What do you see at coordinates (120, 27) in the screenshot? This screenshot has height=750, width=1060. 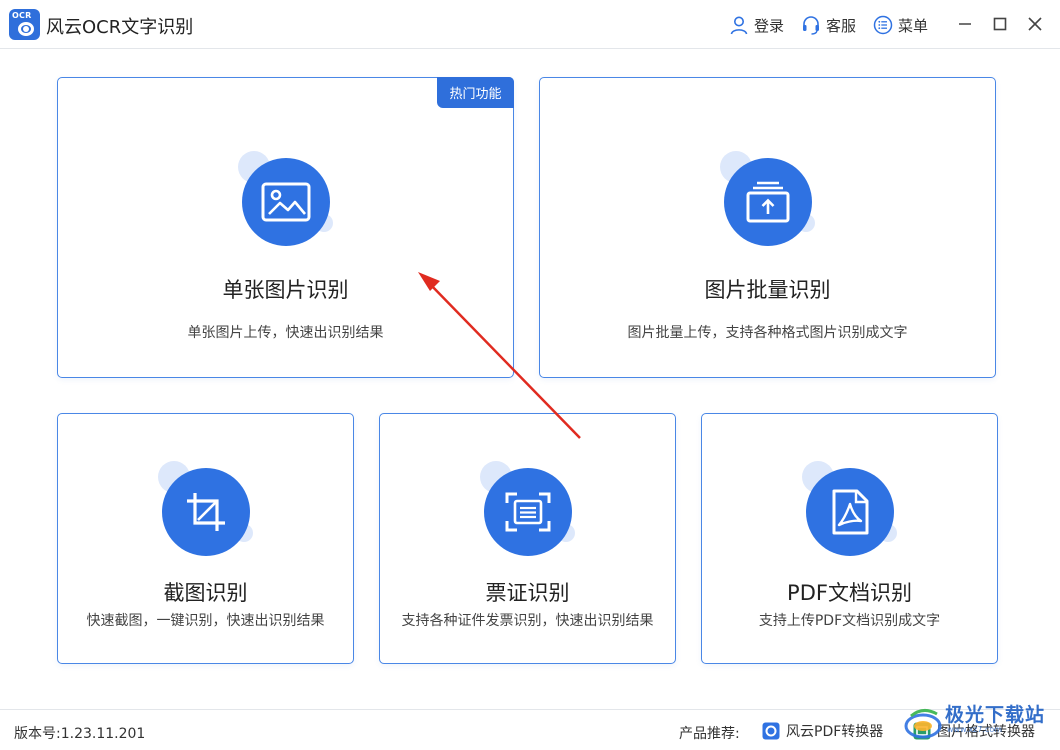 I see `app-title: 风云OCR文字识别` at bounding box center [120, 27].